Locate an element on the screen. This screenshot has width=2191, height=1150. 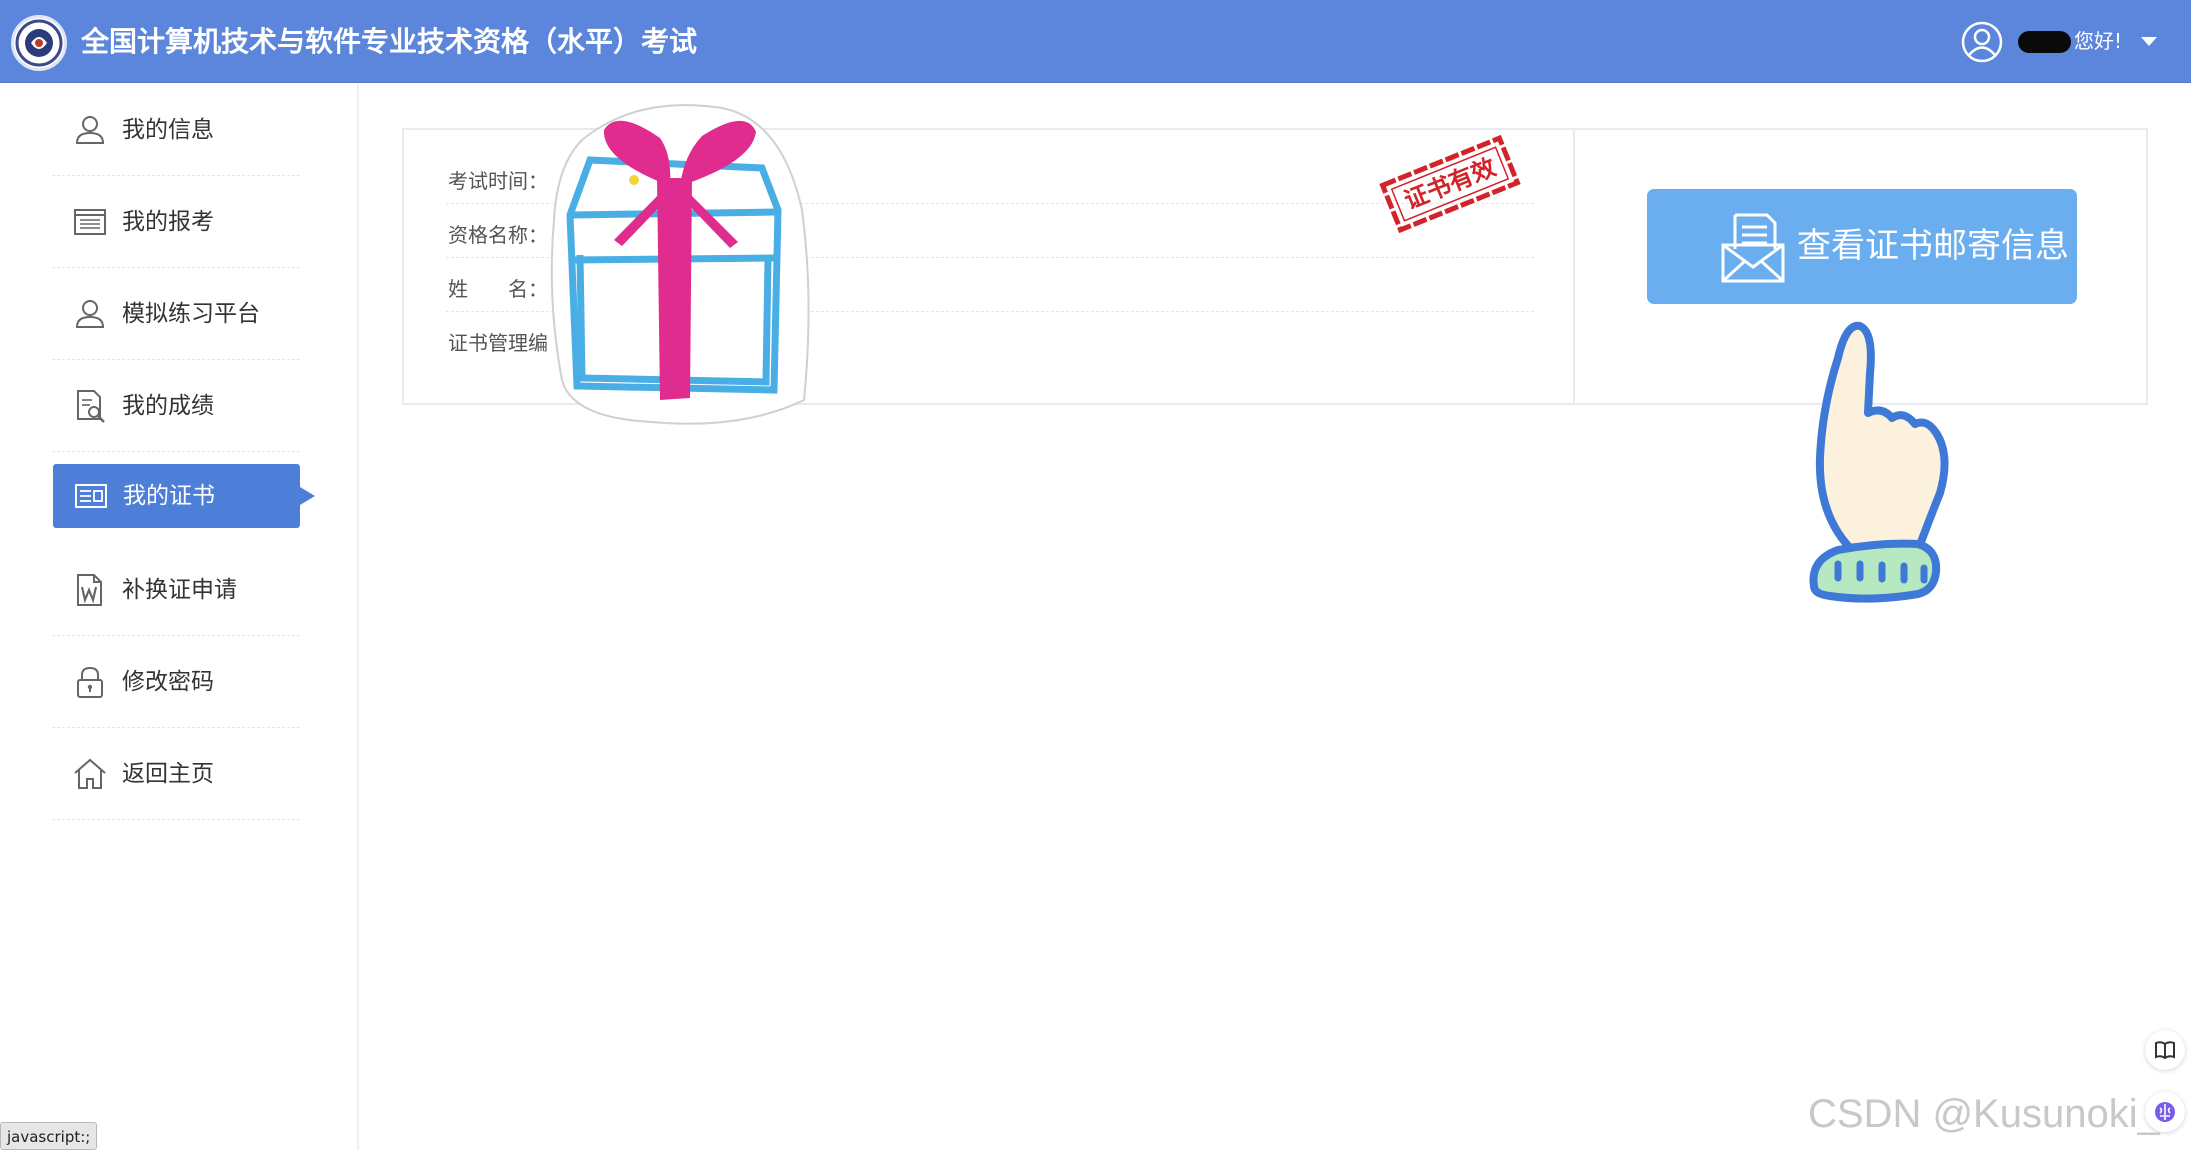
sidebar-item-my-registration: 我的报考 is located at coordinates (176, 222).